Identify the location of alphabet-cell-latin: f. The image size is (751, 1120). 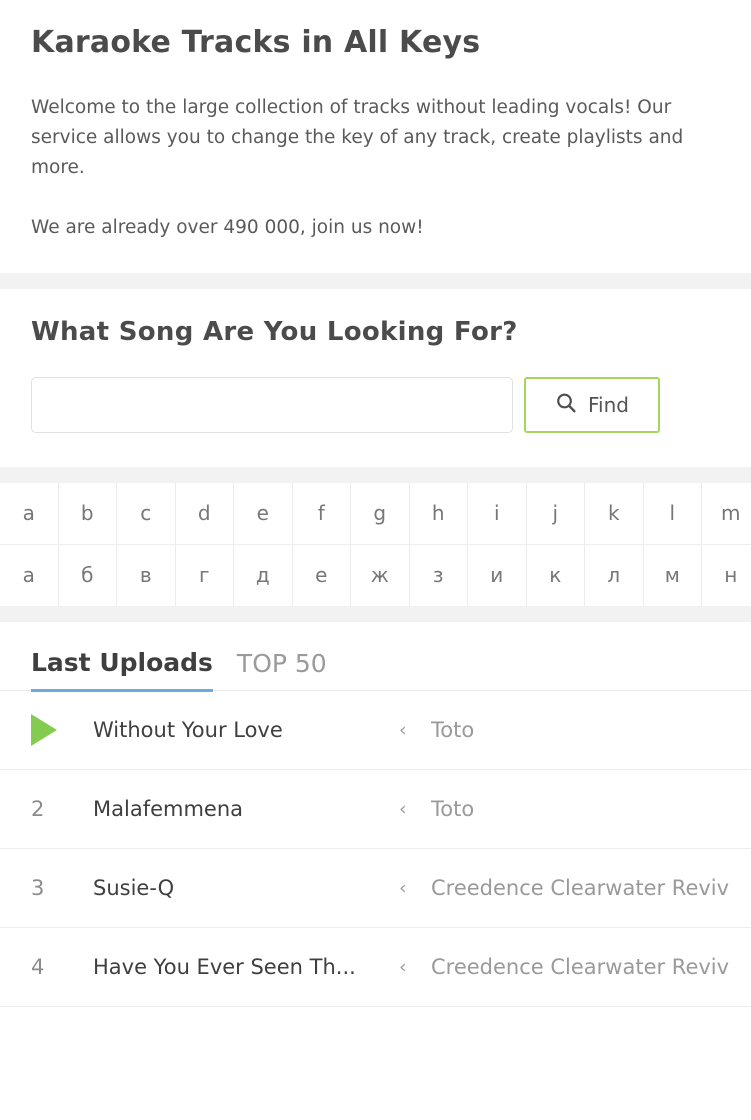
(321, 513).